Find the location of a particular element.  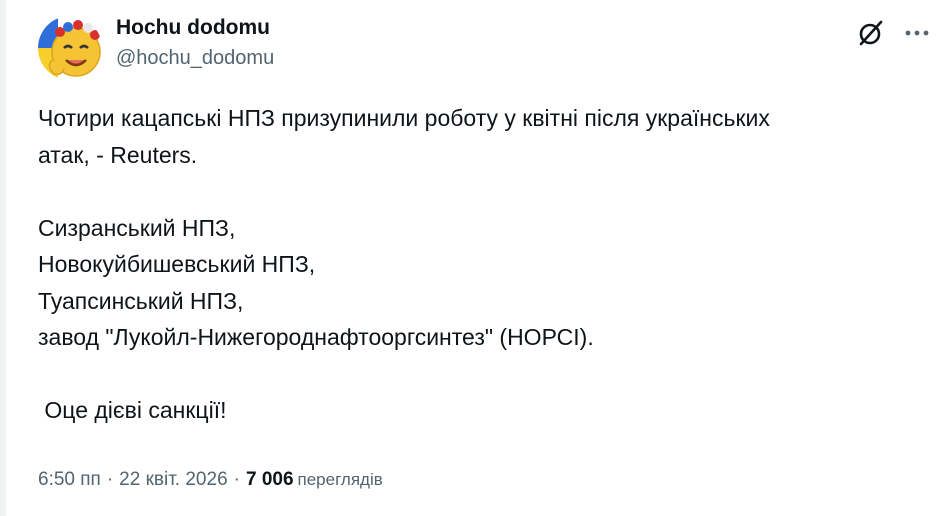

left-divider is located at coordinates (3, 258).